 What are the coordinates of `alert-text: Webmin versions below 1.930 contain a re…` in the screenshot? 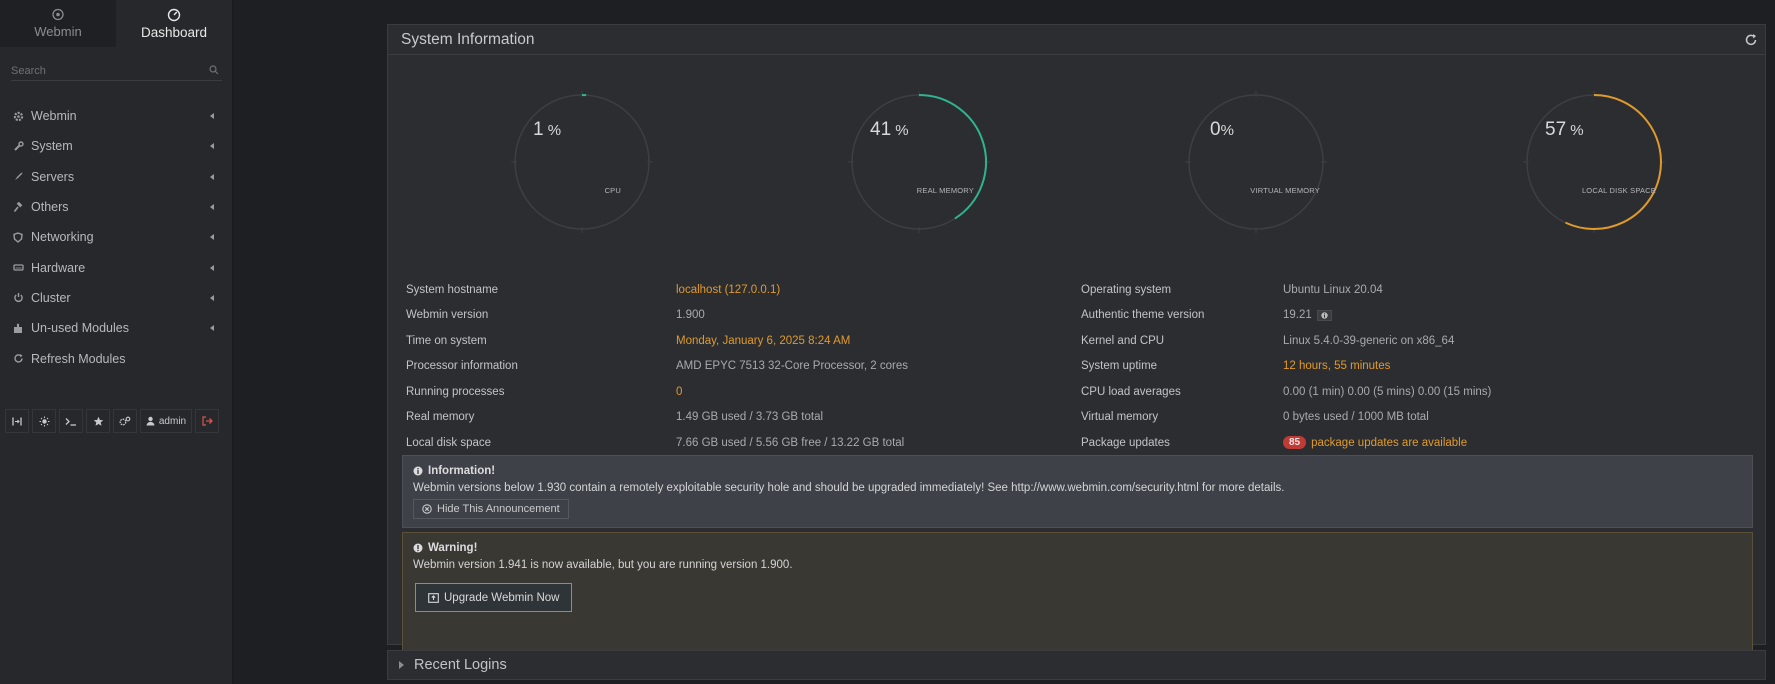 It's located at (849, 488).